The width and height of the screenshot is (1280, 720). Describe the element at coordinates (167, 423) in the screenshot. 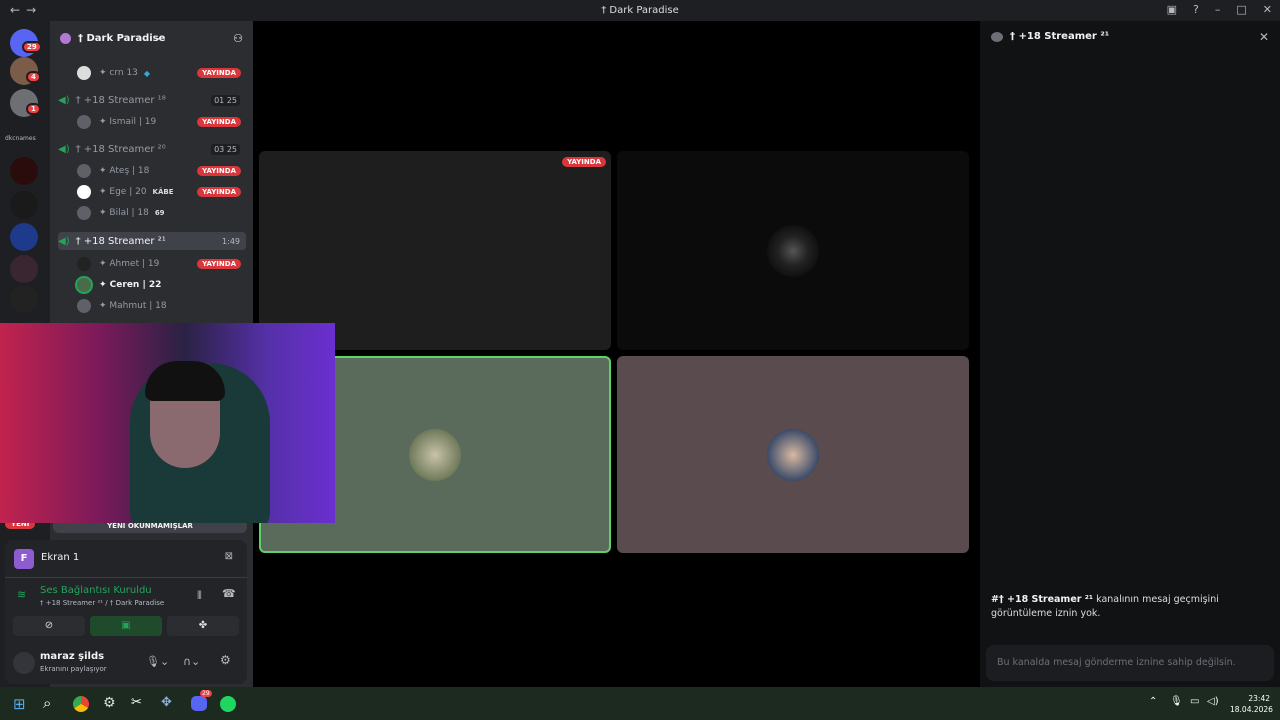

I see `webcam-overlay` at that location.